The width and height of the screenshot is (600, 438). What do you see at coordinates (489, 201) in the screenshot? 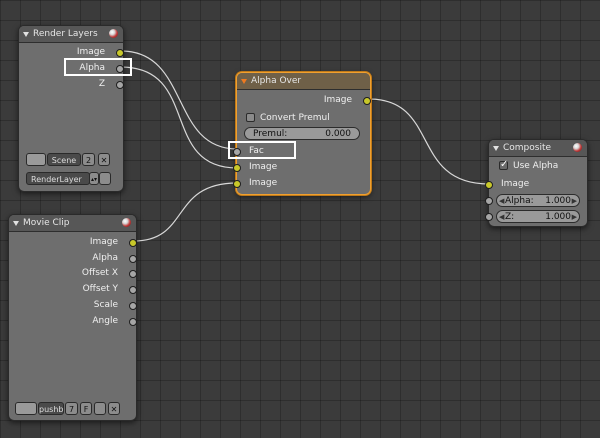
I see `input-socket-alpha` at bounding box center [489, 201].